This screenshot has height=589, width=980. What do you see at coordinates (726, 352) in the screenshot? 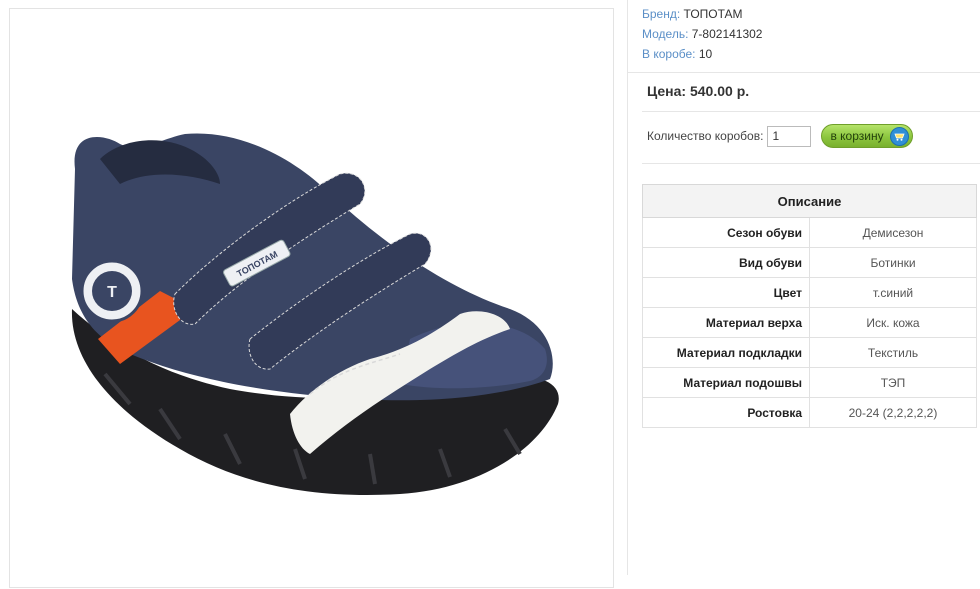
I see `spec-key: Материал подкладки` at bounding box center [726, 352].